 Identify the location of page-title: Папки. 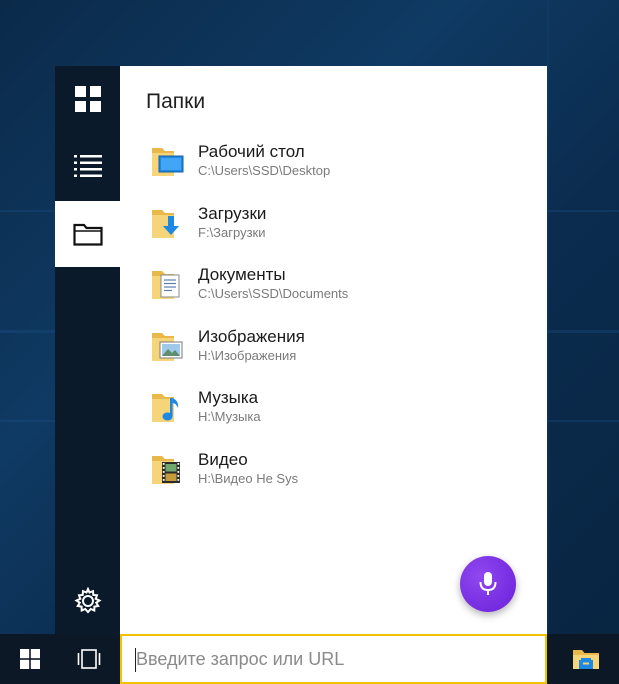
(176, 101).